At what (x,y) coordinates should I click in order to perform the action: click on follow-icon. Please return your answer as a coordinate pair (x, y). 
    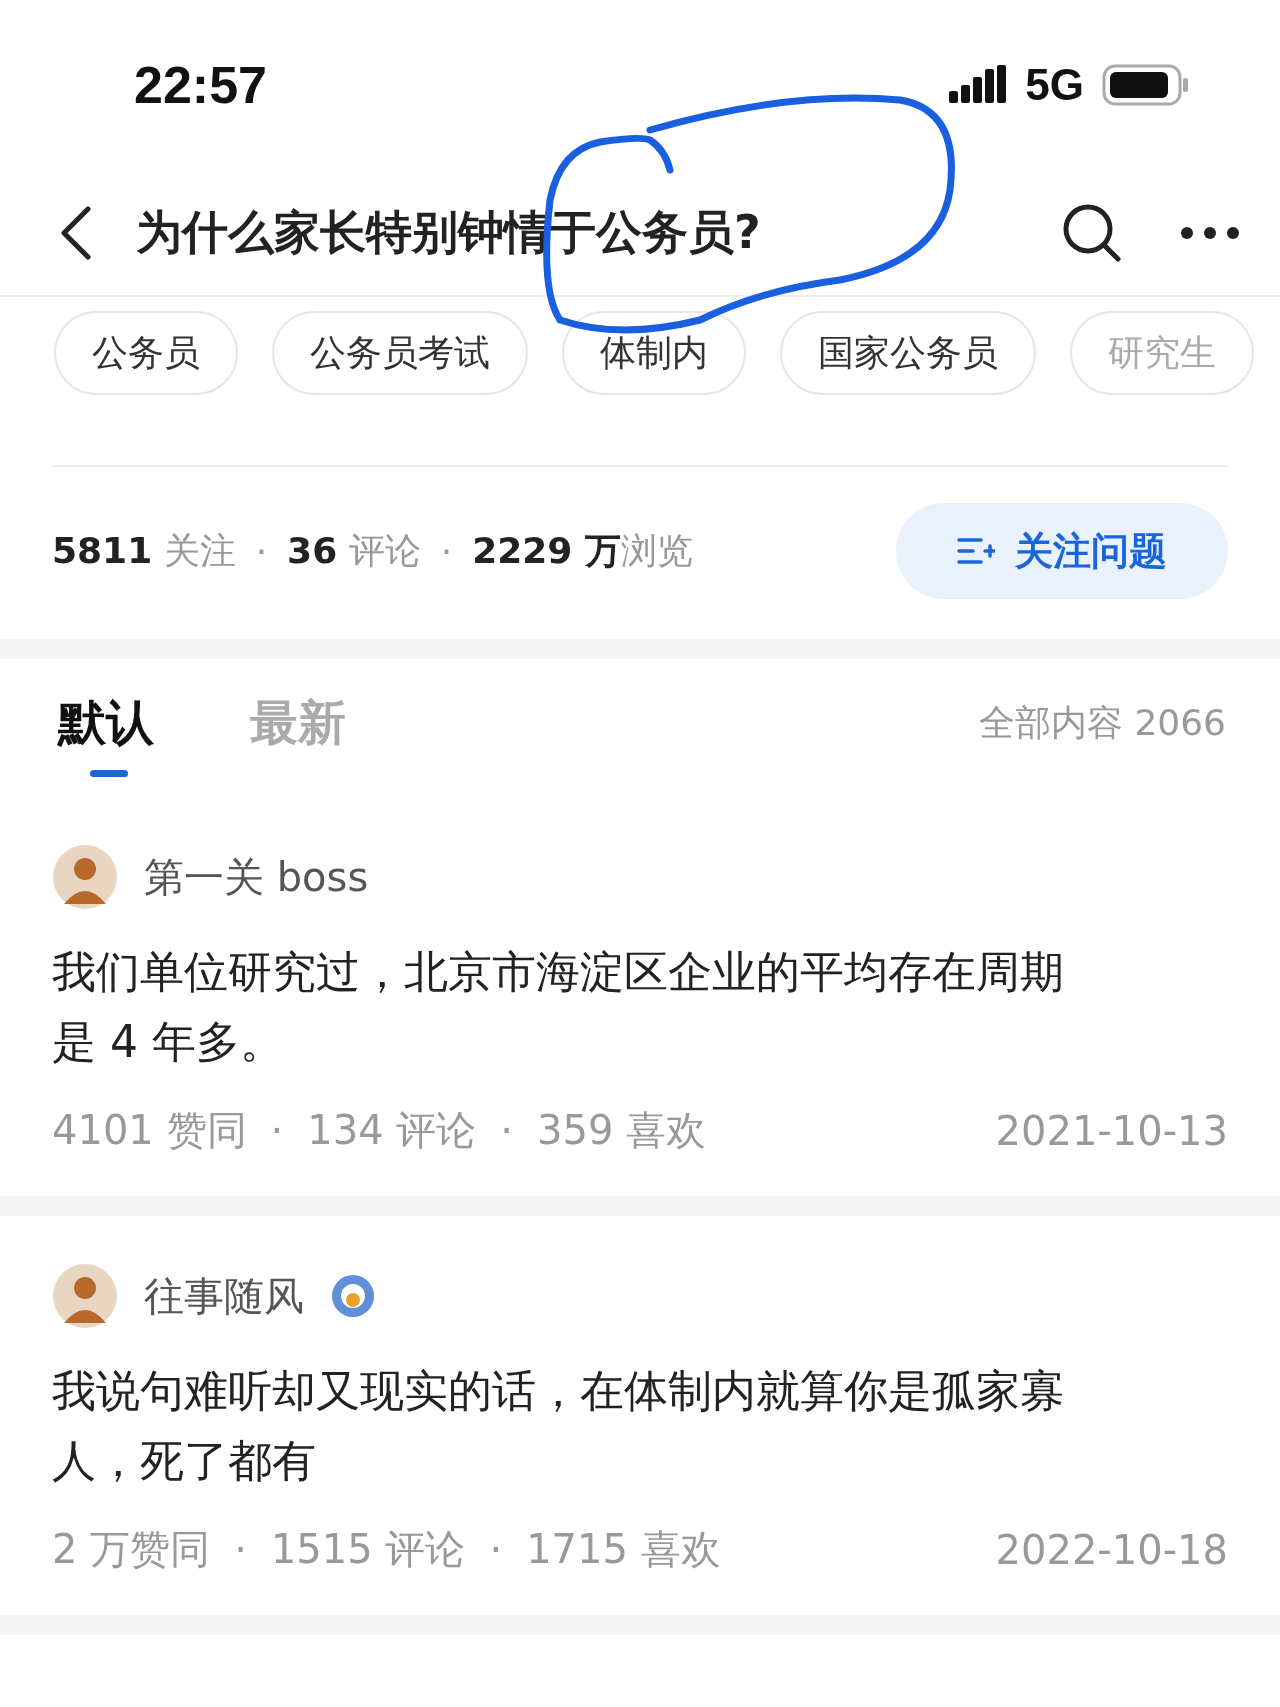
    Looking at the image, I should click on (976, 551).